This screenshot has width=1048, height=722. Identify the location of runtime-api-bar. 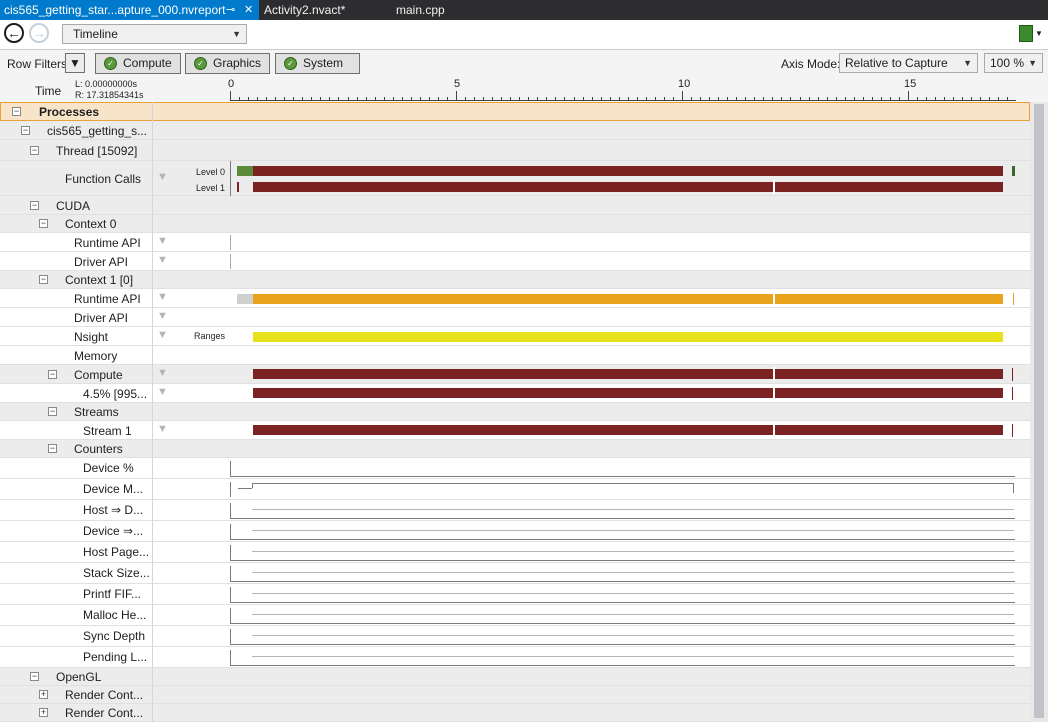
(628, 299).